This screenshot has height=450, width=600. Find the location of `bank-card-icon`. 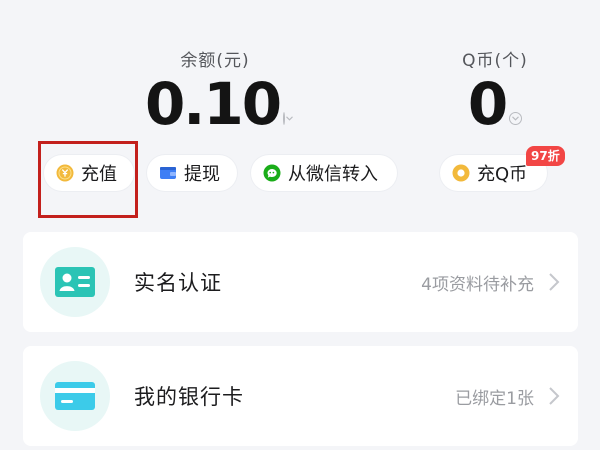

bank-card-icon is located at coordinates (75, 396).